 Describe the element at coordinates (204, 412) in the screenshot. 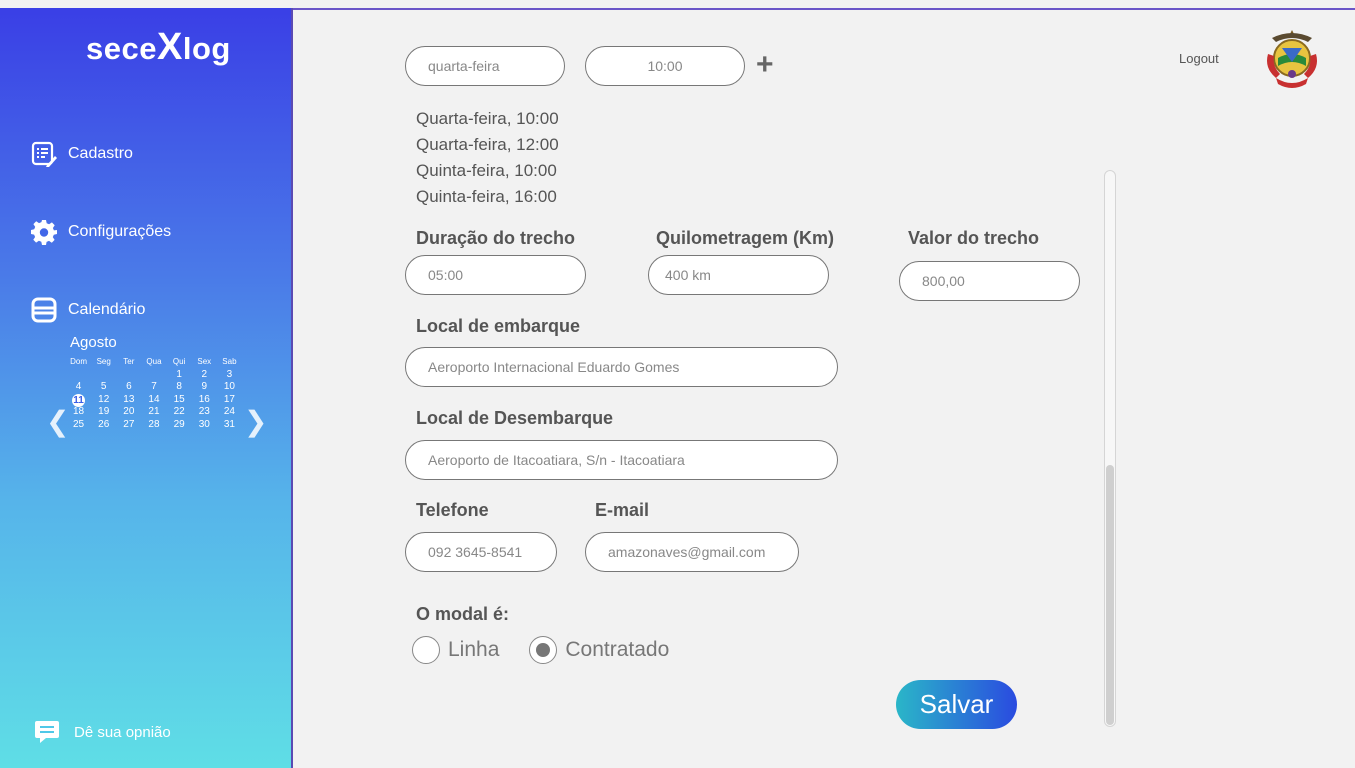

I see `calendar-day: 23` at that location.